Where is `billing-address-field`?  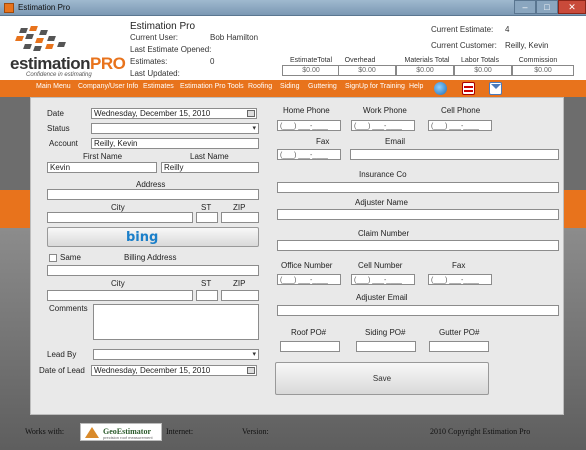
billing-address-field is located at coordinates (153, 270).